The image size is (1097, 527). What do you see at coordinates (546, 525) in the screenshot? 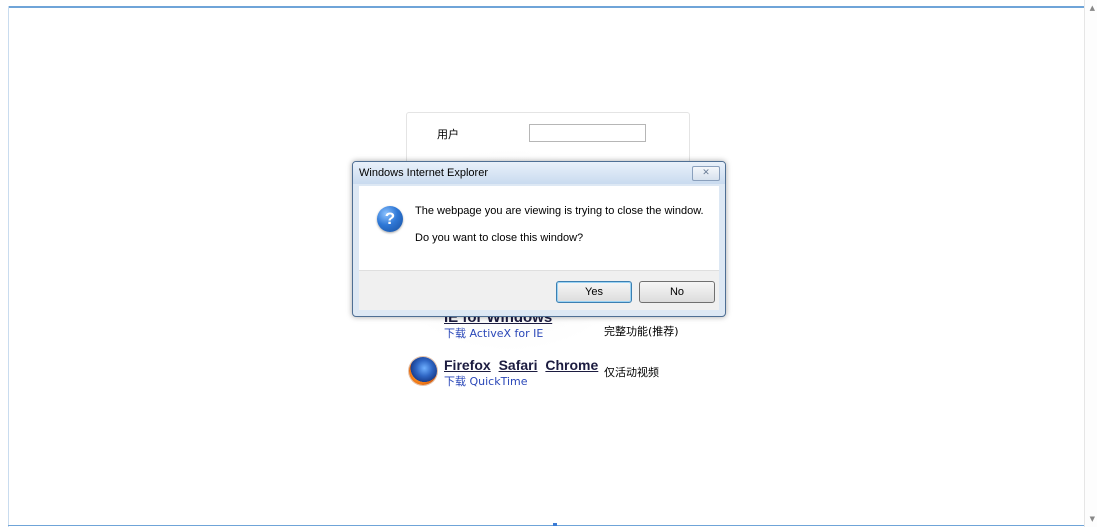
I see `browser-frame-bottom` at bounding box center [546, 525].